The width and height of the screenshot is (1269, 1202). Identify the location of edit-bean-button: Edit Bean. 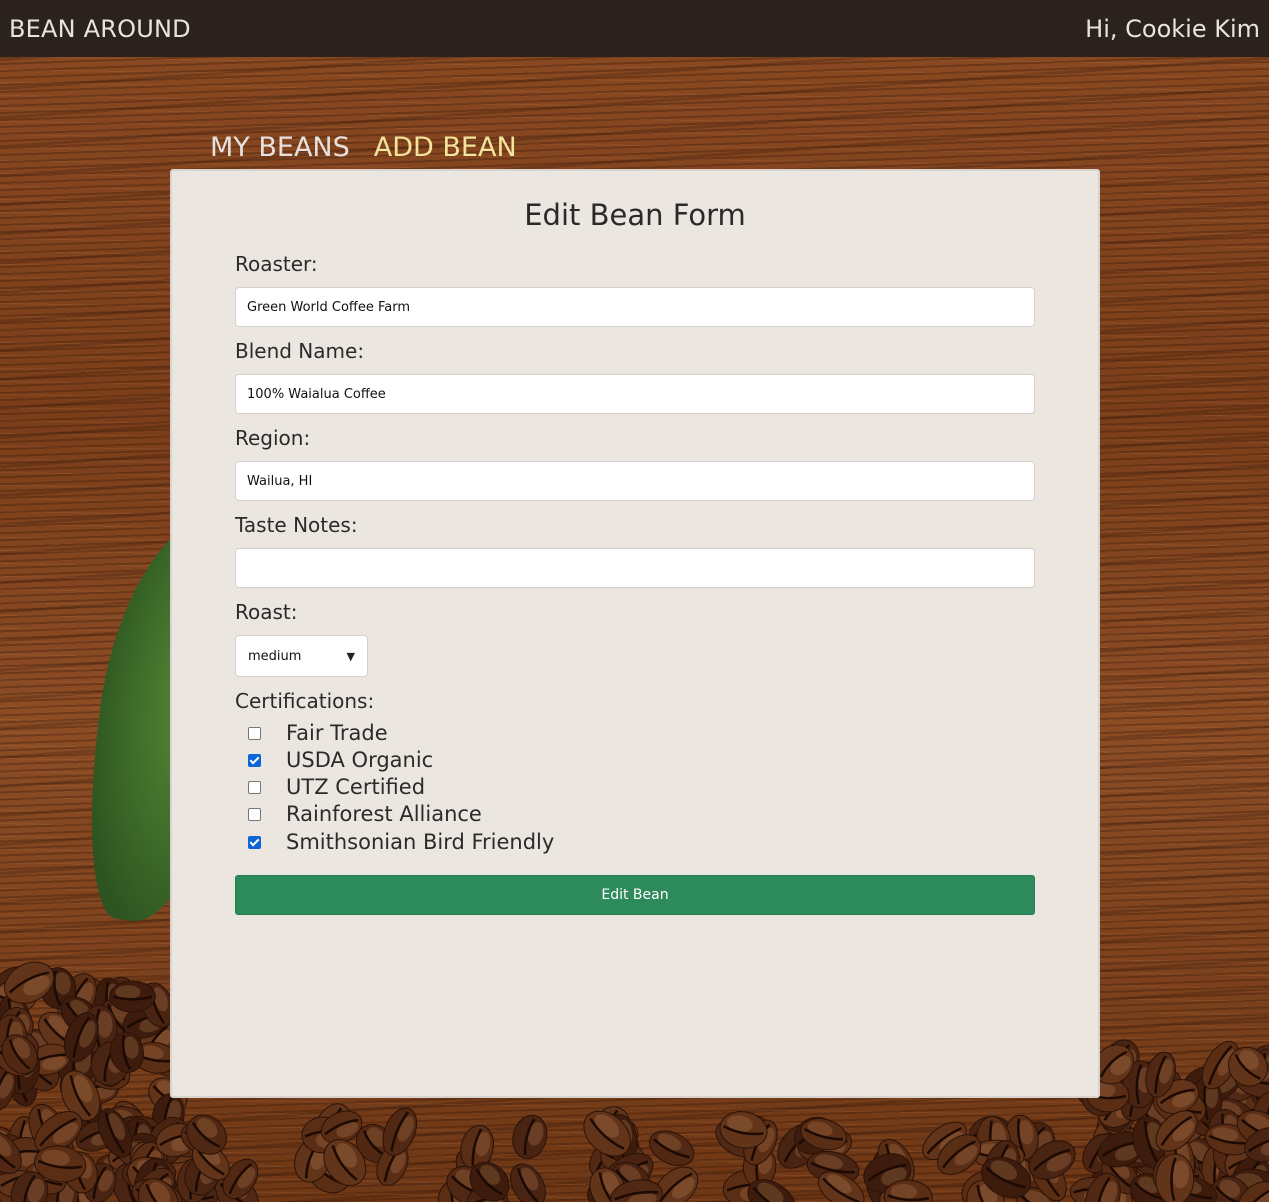
(635, 895).